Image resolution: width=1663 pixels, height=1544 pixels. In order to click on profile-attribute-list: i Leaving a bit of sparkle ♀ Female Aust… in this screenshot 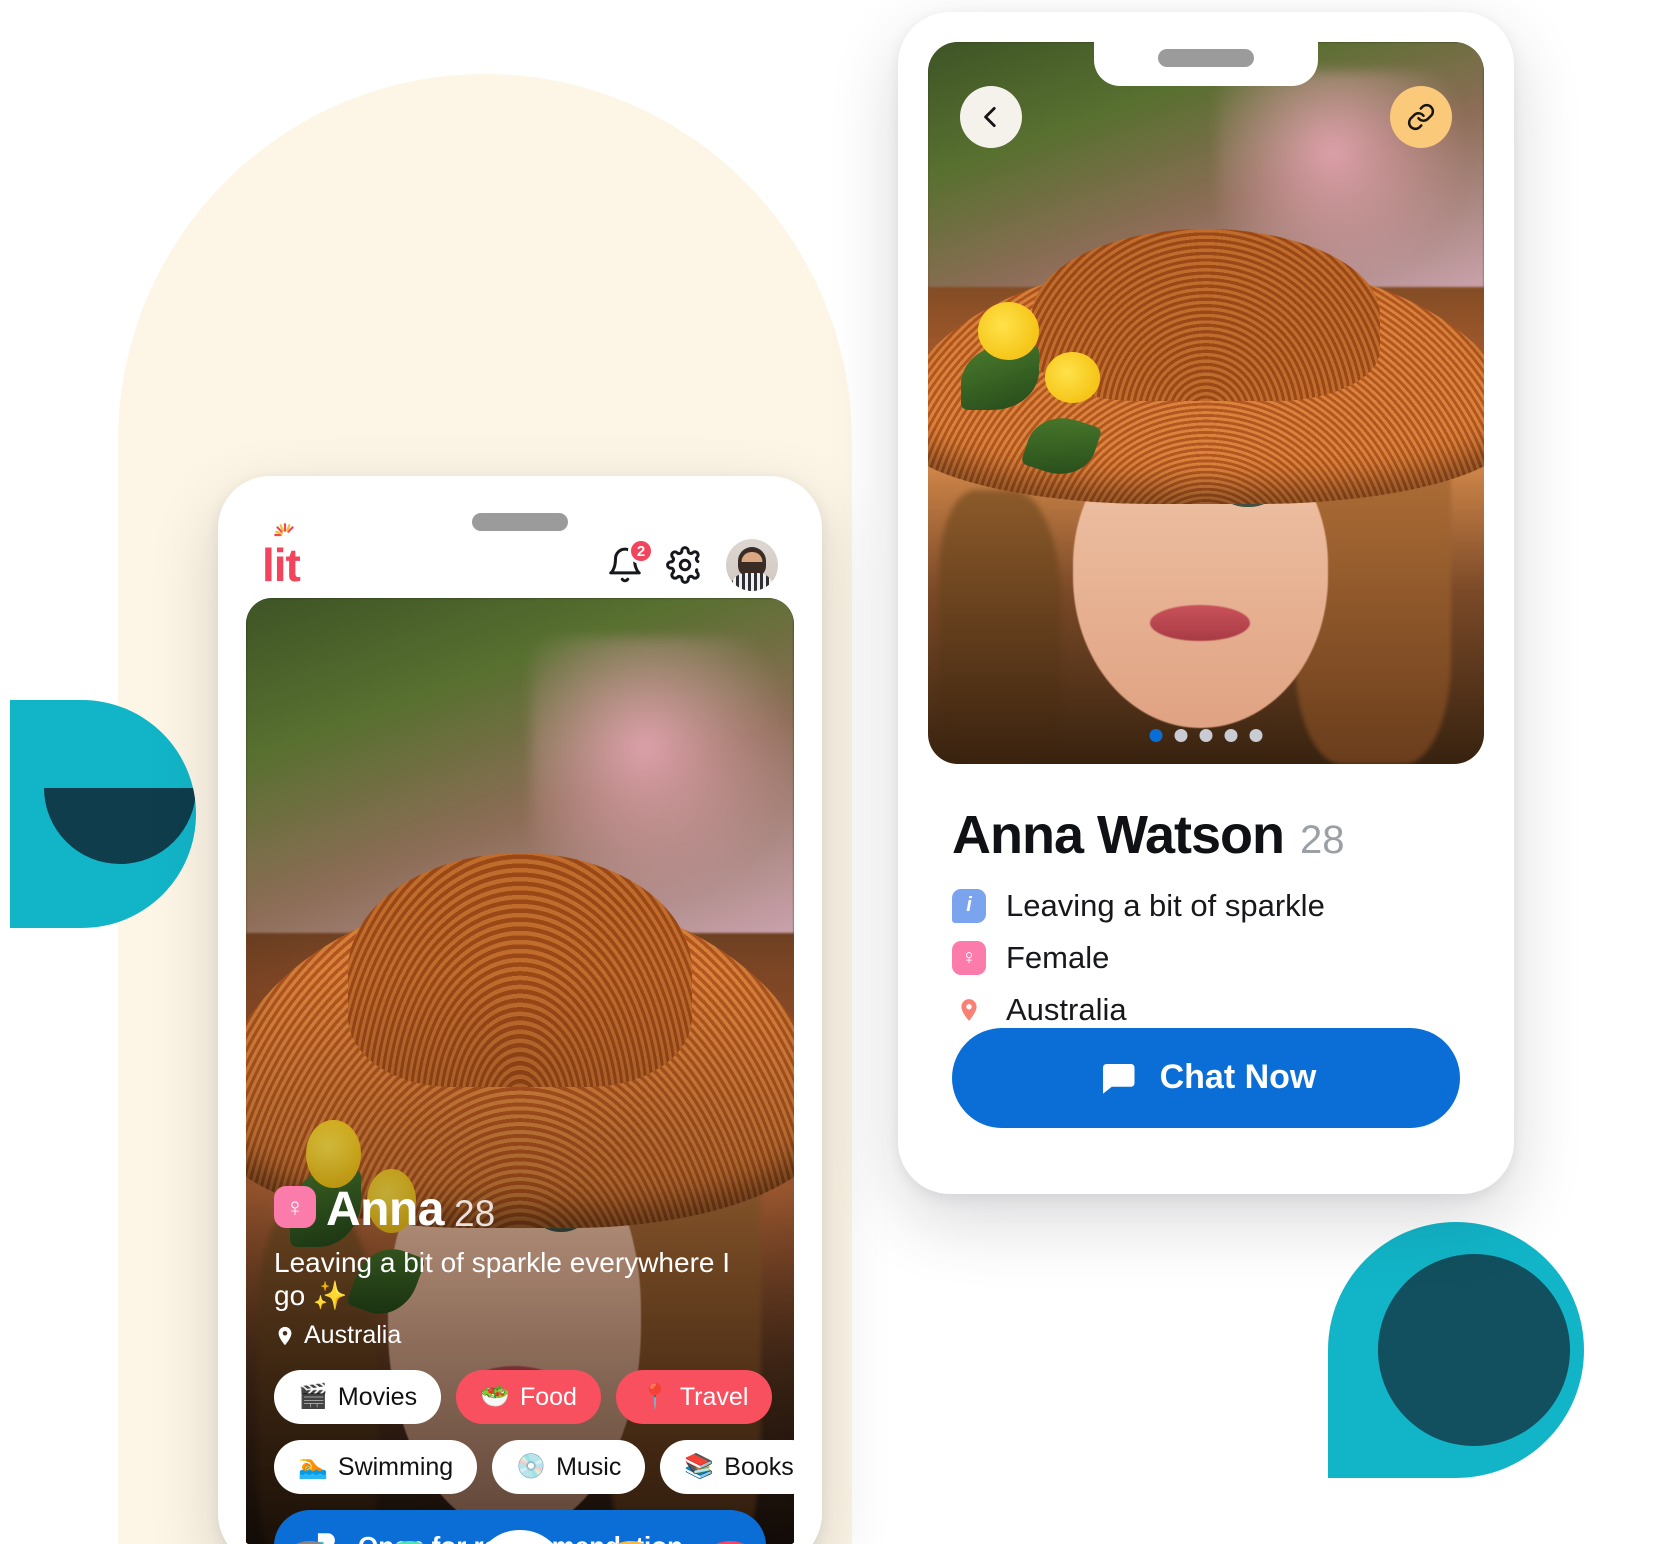, I will do `click(1206, 958)`.